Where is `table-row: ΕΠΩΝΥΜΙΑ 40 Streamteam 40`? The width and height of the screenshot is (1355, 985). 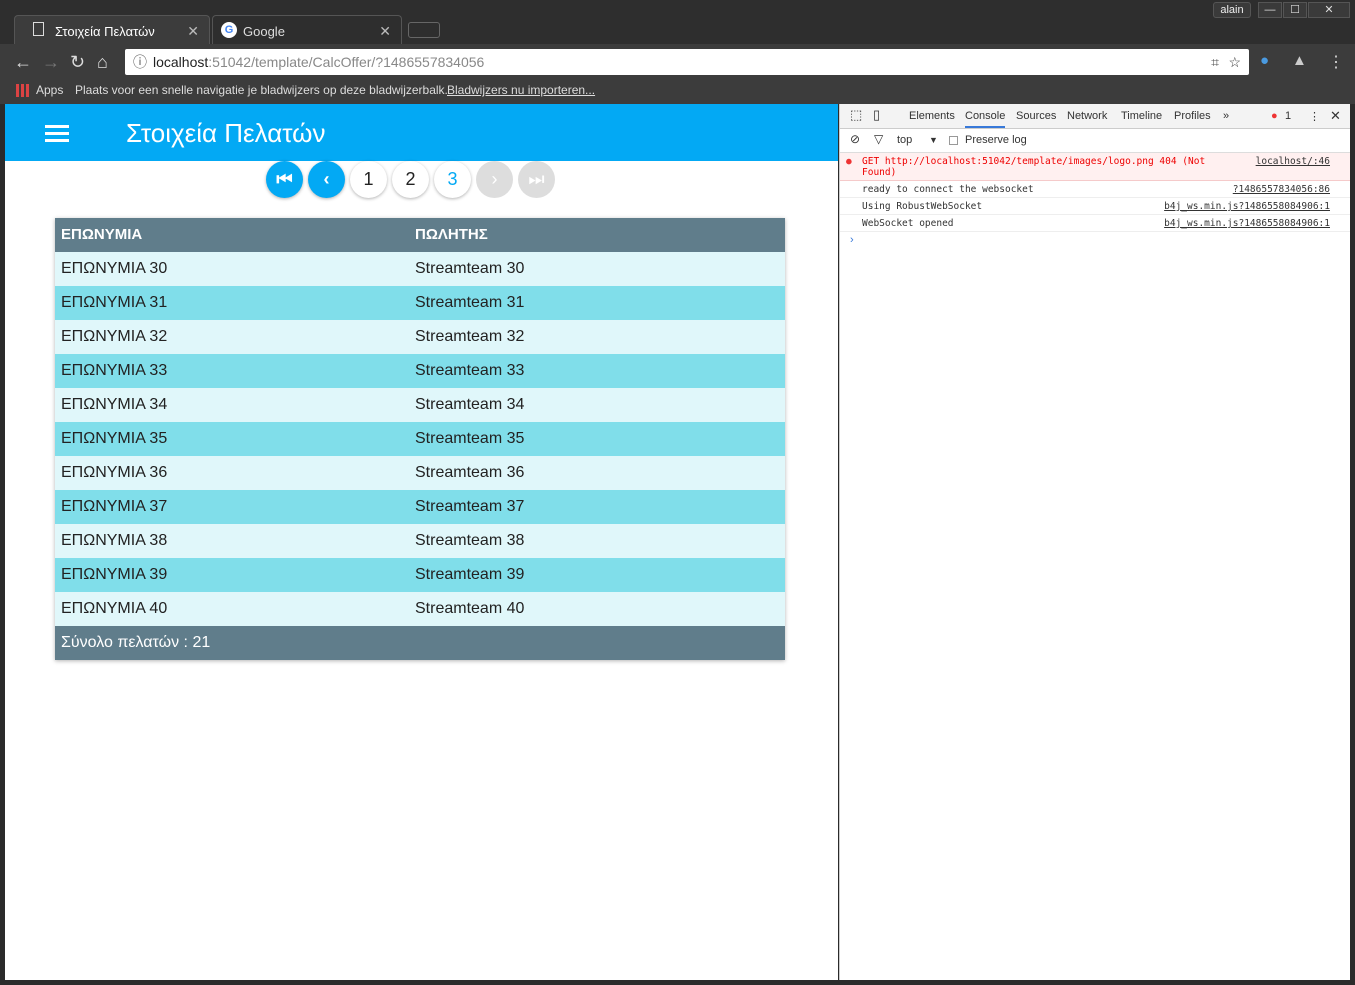
table-row: ΕΠΩΝΥΜΙΑ 40 Streamteam 40 is located at coordinates (420, 609).